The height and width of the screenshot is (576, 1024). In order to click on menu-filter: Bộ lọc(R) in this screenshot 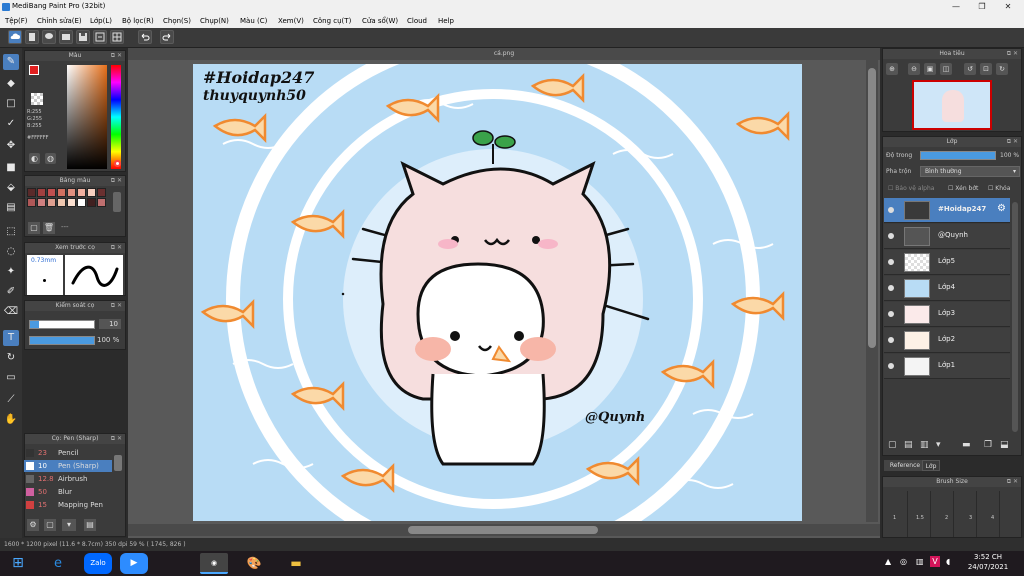, I will do `click(138, 21)`.